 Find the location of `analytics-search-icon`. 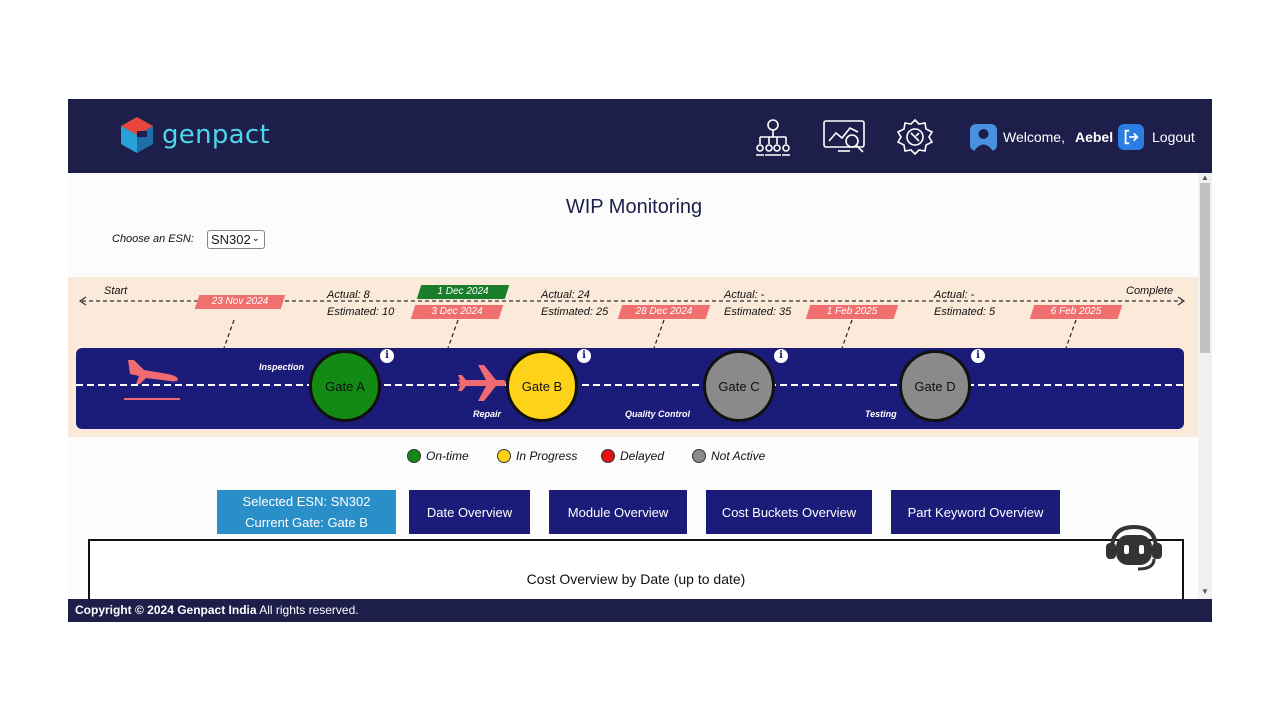

analytics-search-icon is located at coordinates (845, 137).